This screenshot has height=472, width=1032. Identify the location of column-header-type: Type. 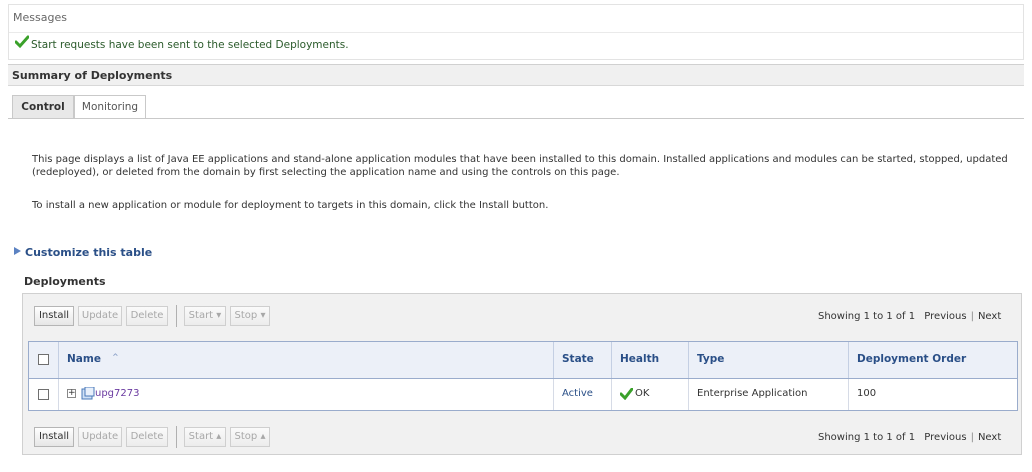
(769, 360).